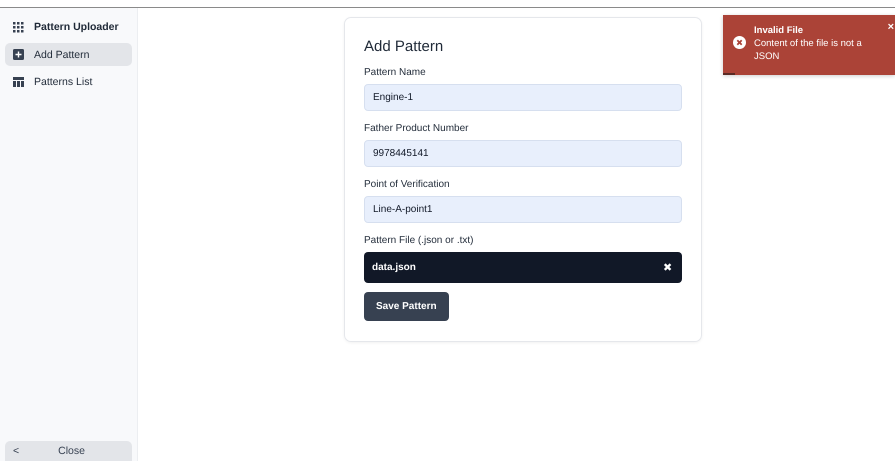  Describe the element at coordinates (18, 27) in the screenshot. I see `grid-icon` at that location.